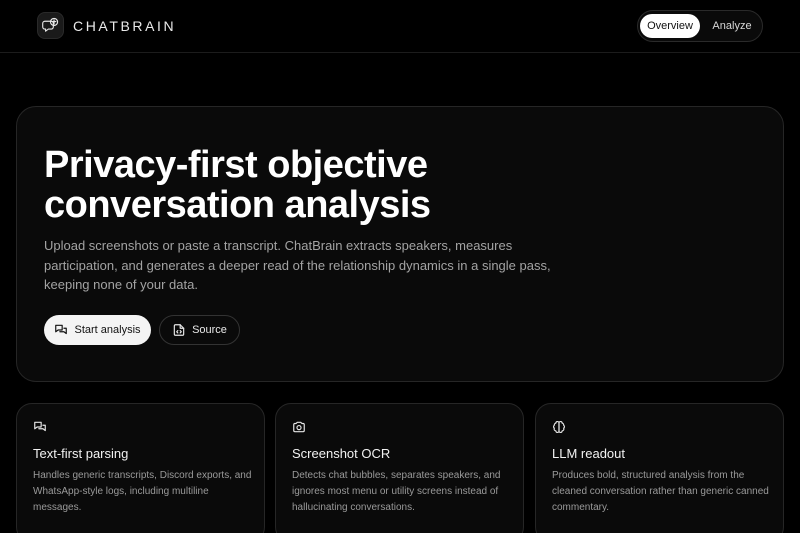 The image size is (800, 533). Describe the element at coordinates (107, 330) in the screenshot. I see `start-analysis-label: Start analysis` at that location.